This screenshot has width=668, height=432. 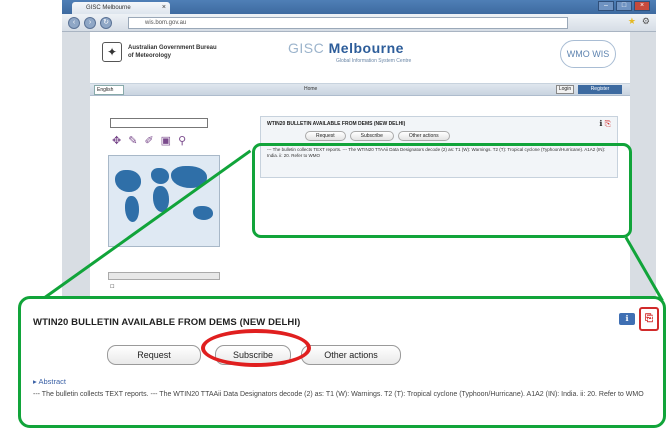 I want to click on other-actions-button: Other actions, so click(x=351, y=355).